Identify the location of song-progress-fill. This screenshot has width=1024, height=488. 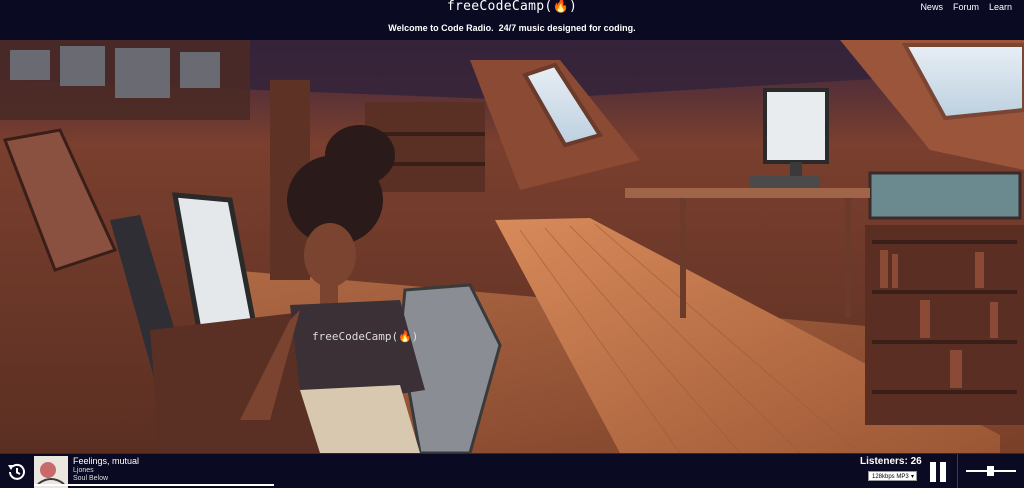
(154, 485).